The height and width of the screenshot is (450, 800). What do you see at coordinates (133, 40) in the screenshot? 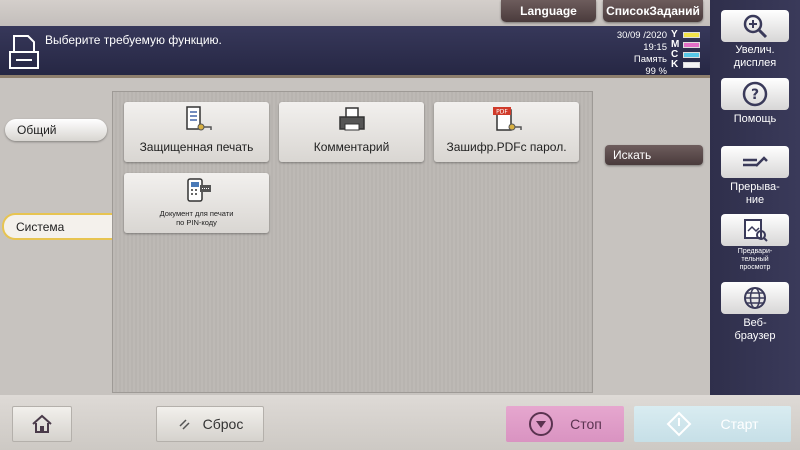
I see `header-message: Выберите требуемую функцию.` at bounding box center [133, 40].